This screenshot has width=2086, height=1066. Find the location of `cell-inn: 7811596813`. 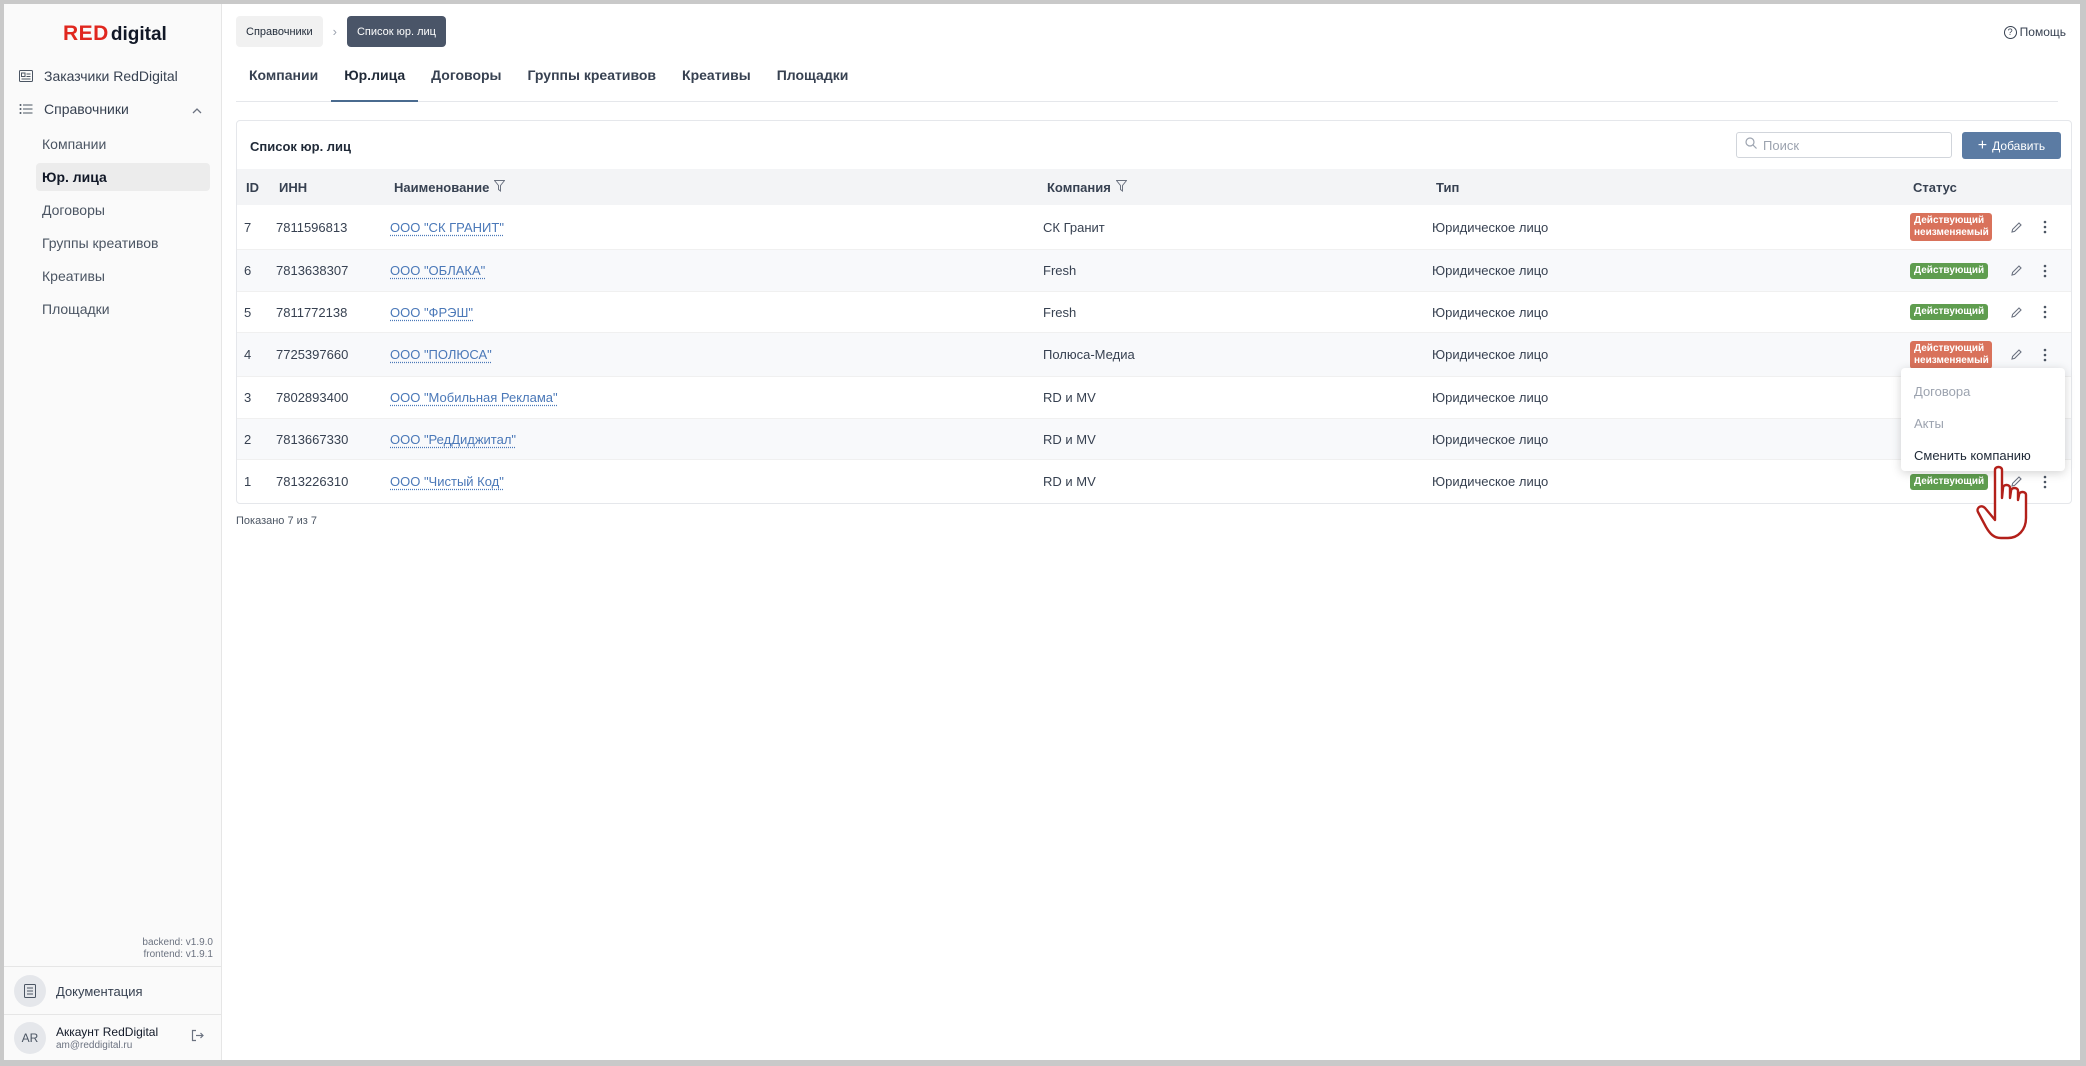

cell-inn: 7811596813 is located at coordinates (312, 227).